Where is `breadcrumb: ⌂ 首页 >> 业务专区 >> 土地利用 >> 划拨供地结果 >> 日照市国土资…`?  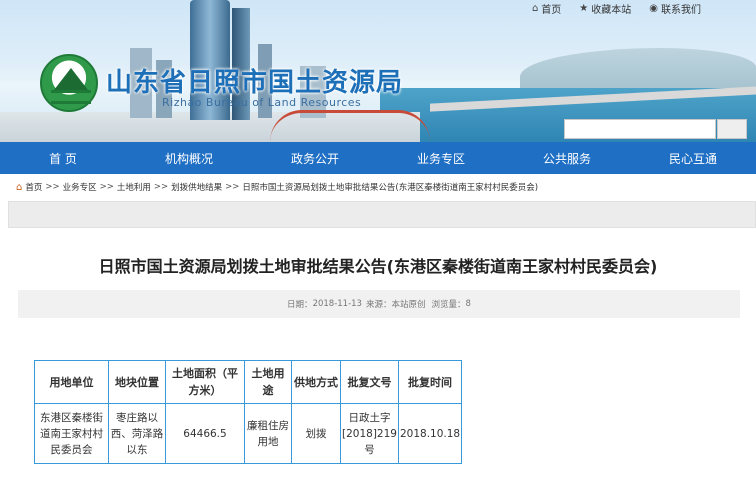 breadcrumb: ⌂ 首页 >> 业务专区 >> 土地利用 >> 划拨供地结果 >> 日照市国土资… is located at coordinates (277, 187).